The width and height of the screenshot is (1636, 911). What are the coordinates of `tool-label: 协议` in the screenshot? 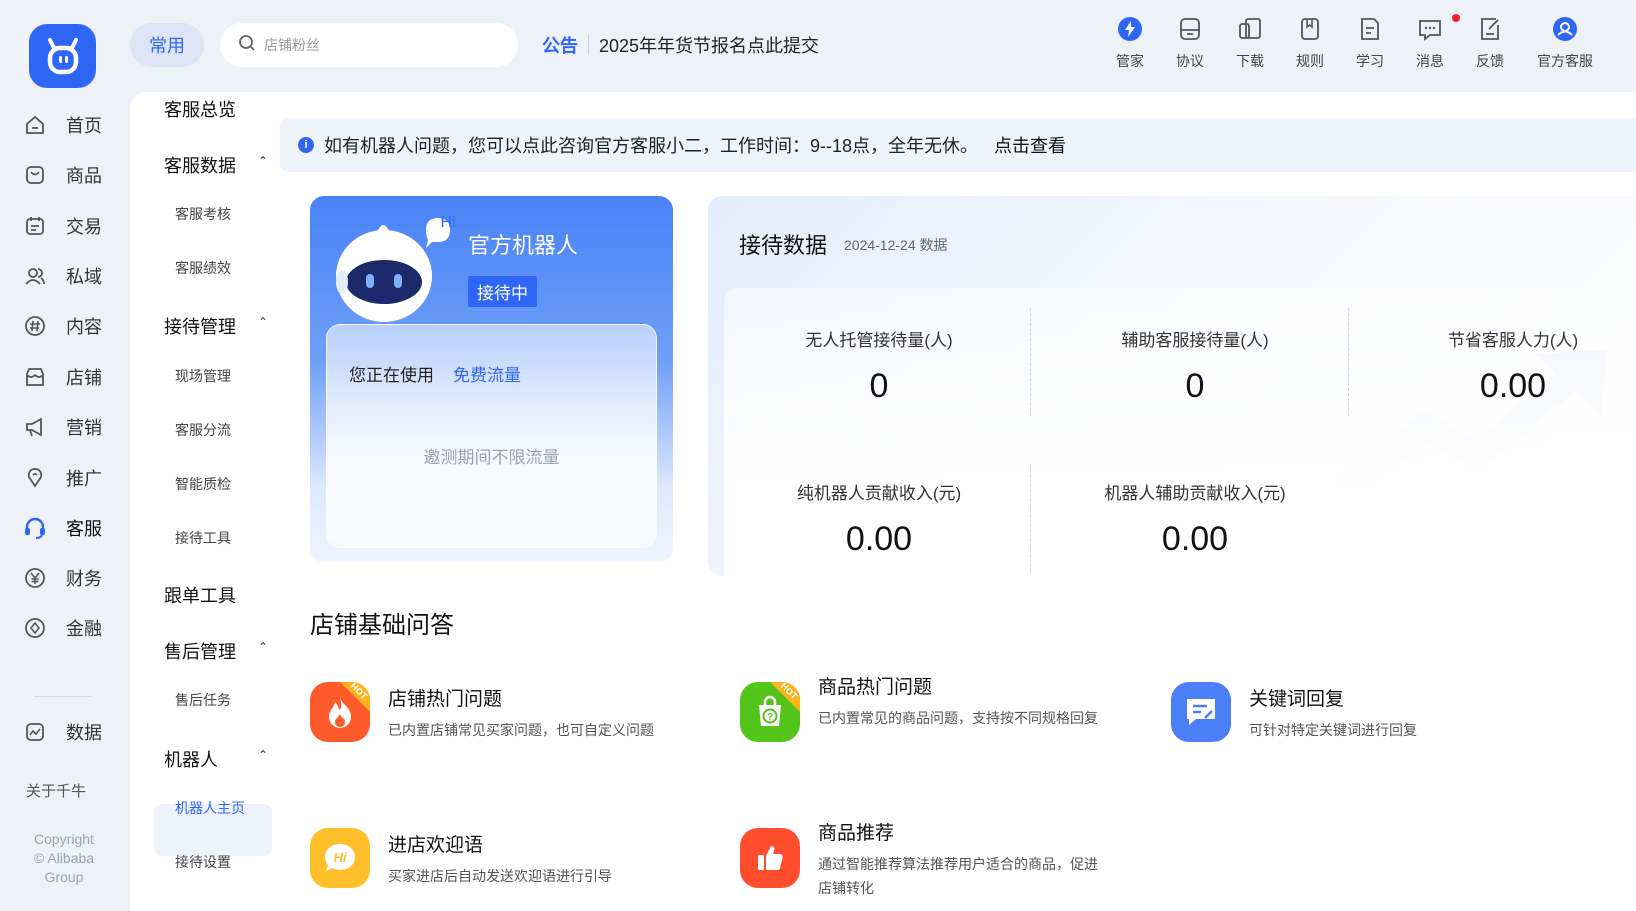 It's located at (1190, 61).